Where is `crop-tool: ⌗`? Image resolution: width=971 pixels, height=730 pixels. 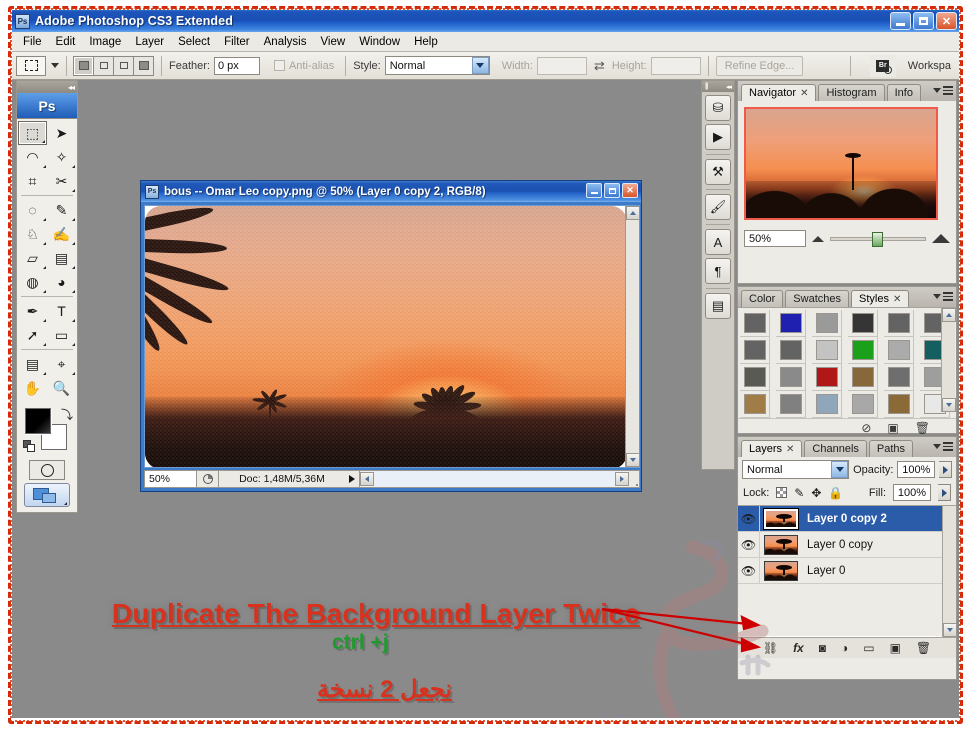 crop-tool: ⌗ is located at coordinates (32, 181).